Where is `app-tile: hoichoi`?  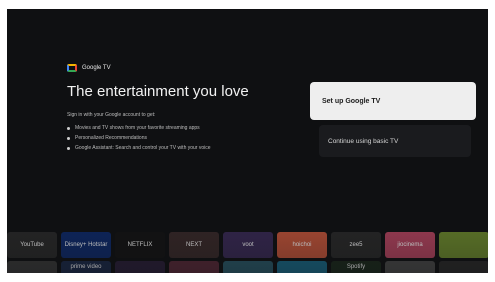
app-tile: hoichoi is located at coordinates (302, 245).